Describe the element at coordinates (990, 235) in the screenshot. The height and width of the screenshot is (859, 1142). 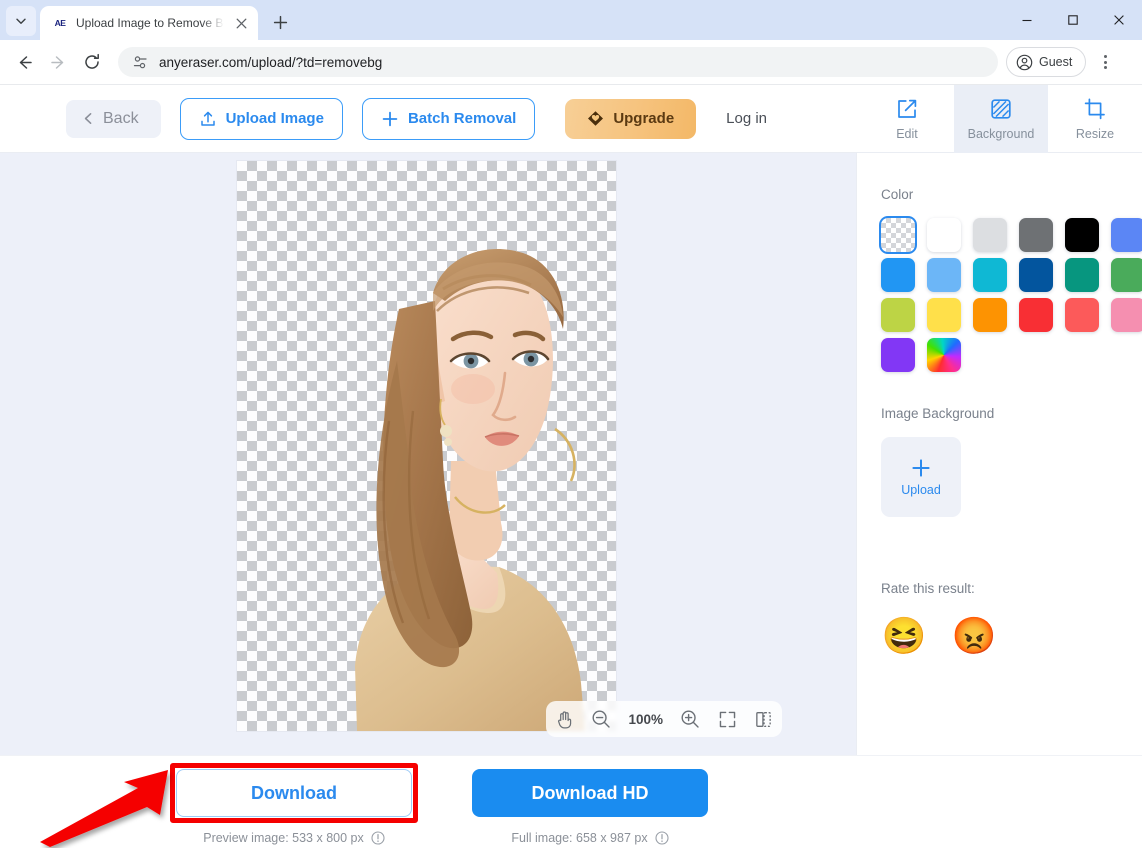
I see `color-swatch-light-gray` at that location.